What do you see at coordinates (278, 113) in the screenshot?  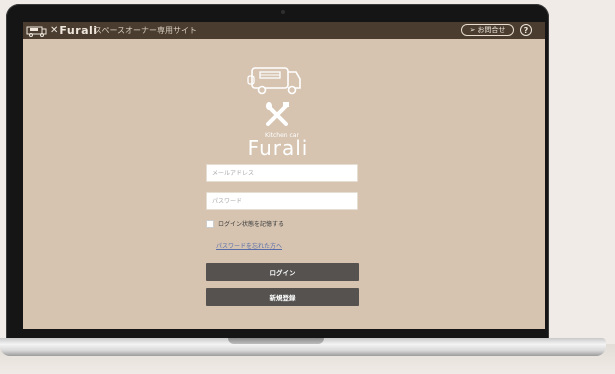 I see `furali-logo: Kitchen car Furali` at bounding box center [278, 113].